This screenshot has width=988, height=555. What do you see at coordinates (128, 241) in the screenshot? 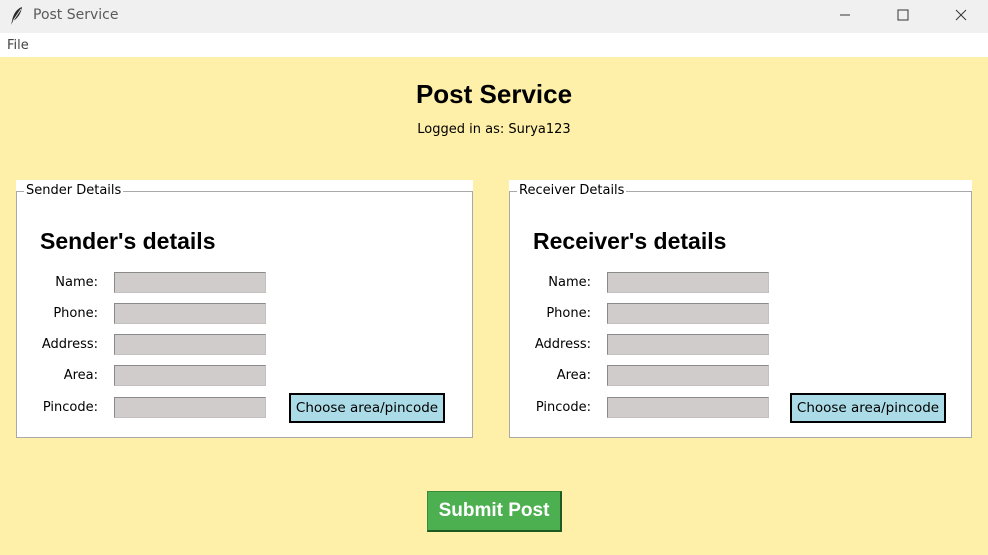
I see `sender-title: Sender's details` at bounding box center [128, 241].